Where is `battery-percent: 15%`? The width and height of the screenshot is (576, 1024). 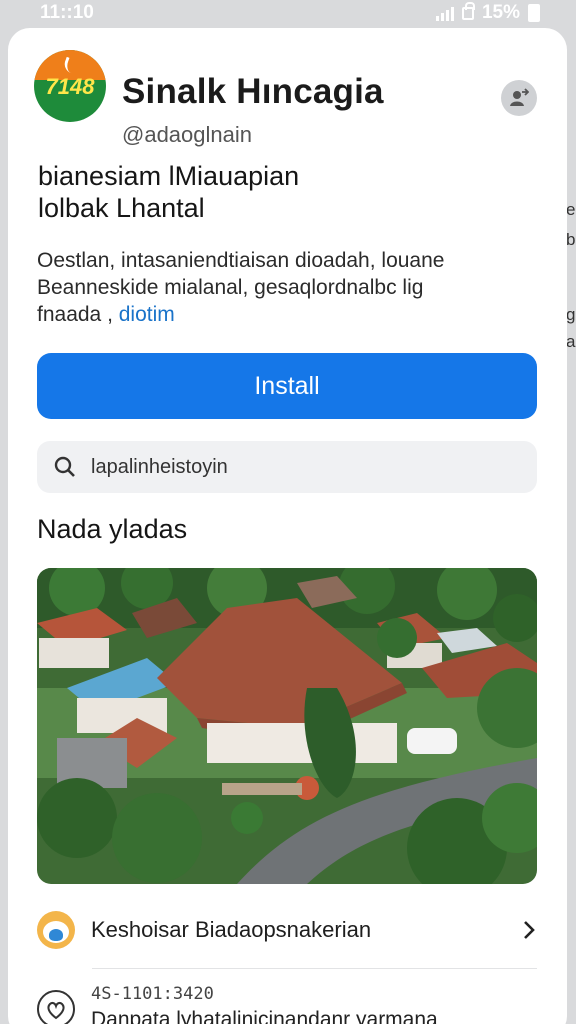
battery-percent: 15% is located at coordinates (500, 12).